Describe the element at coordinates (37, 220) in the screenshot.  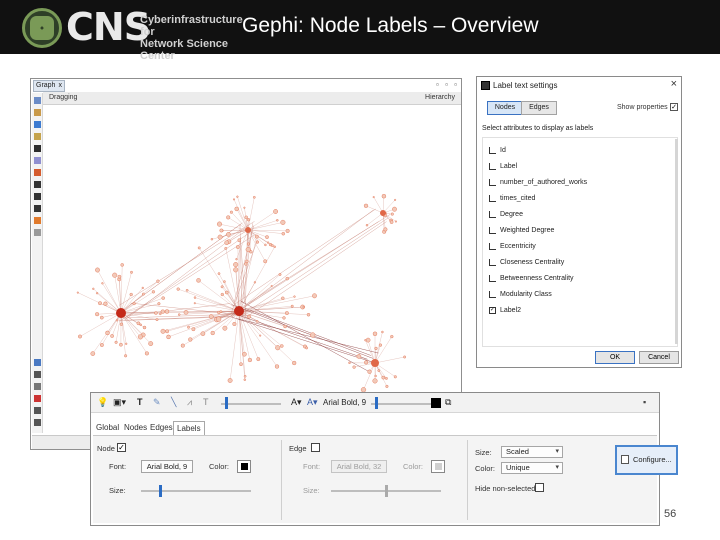
I see `heatmap-icon` at that location.